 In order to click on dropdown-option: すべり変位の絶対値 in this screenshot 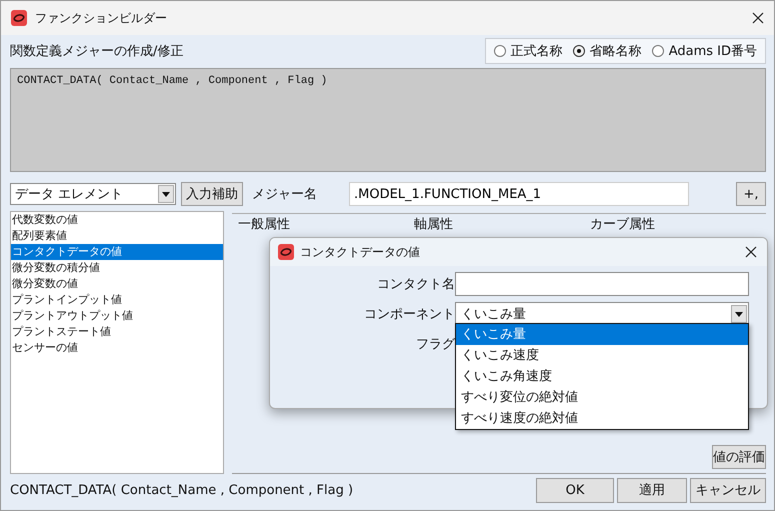, I will do `click(602, 397)`.